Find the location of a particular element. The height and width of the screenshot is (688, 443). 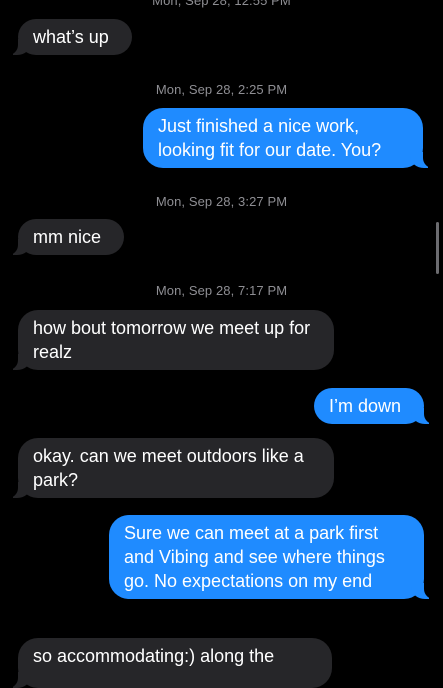

received-message-bubble: how bout tomorrow we meet up for realz is located at coordinates (170, 340).